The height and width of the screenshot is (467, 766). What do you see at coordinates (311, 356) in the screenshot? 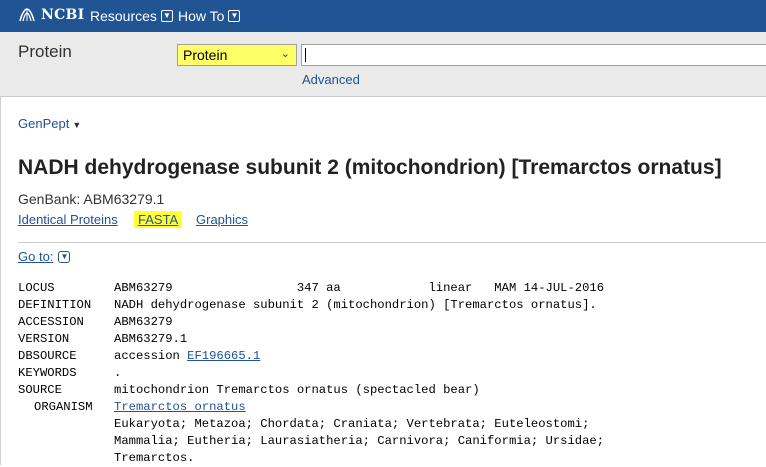
I see `dbsource-row: DBSOURCE accession EF196665.1` at bounding box center [311, 356].